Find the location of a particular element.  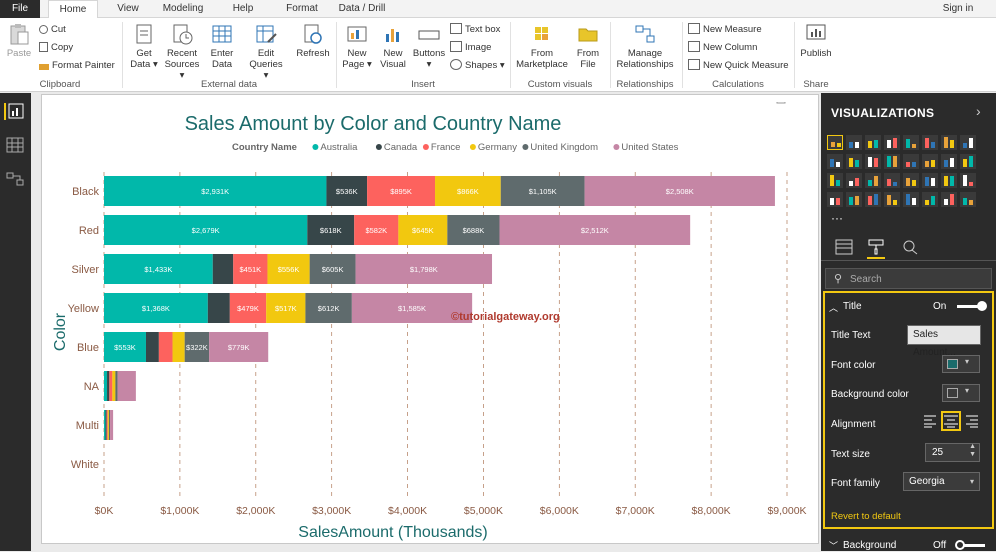

new-measure-button: New Measure is located at coordinates (725, 30).